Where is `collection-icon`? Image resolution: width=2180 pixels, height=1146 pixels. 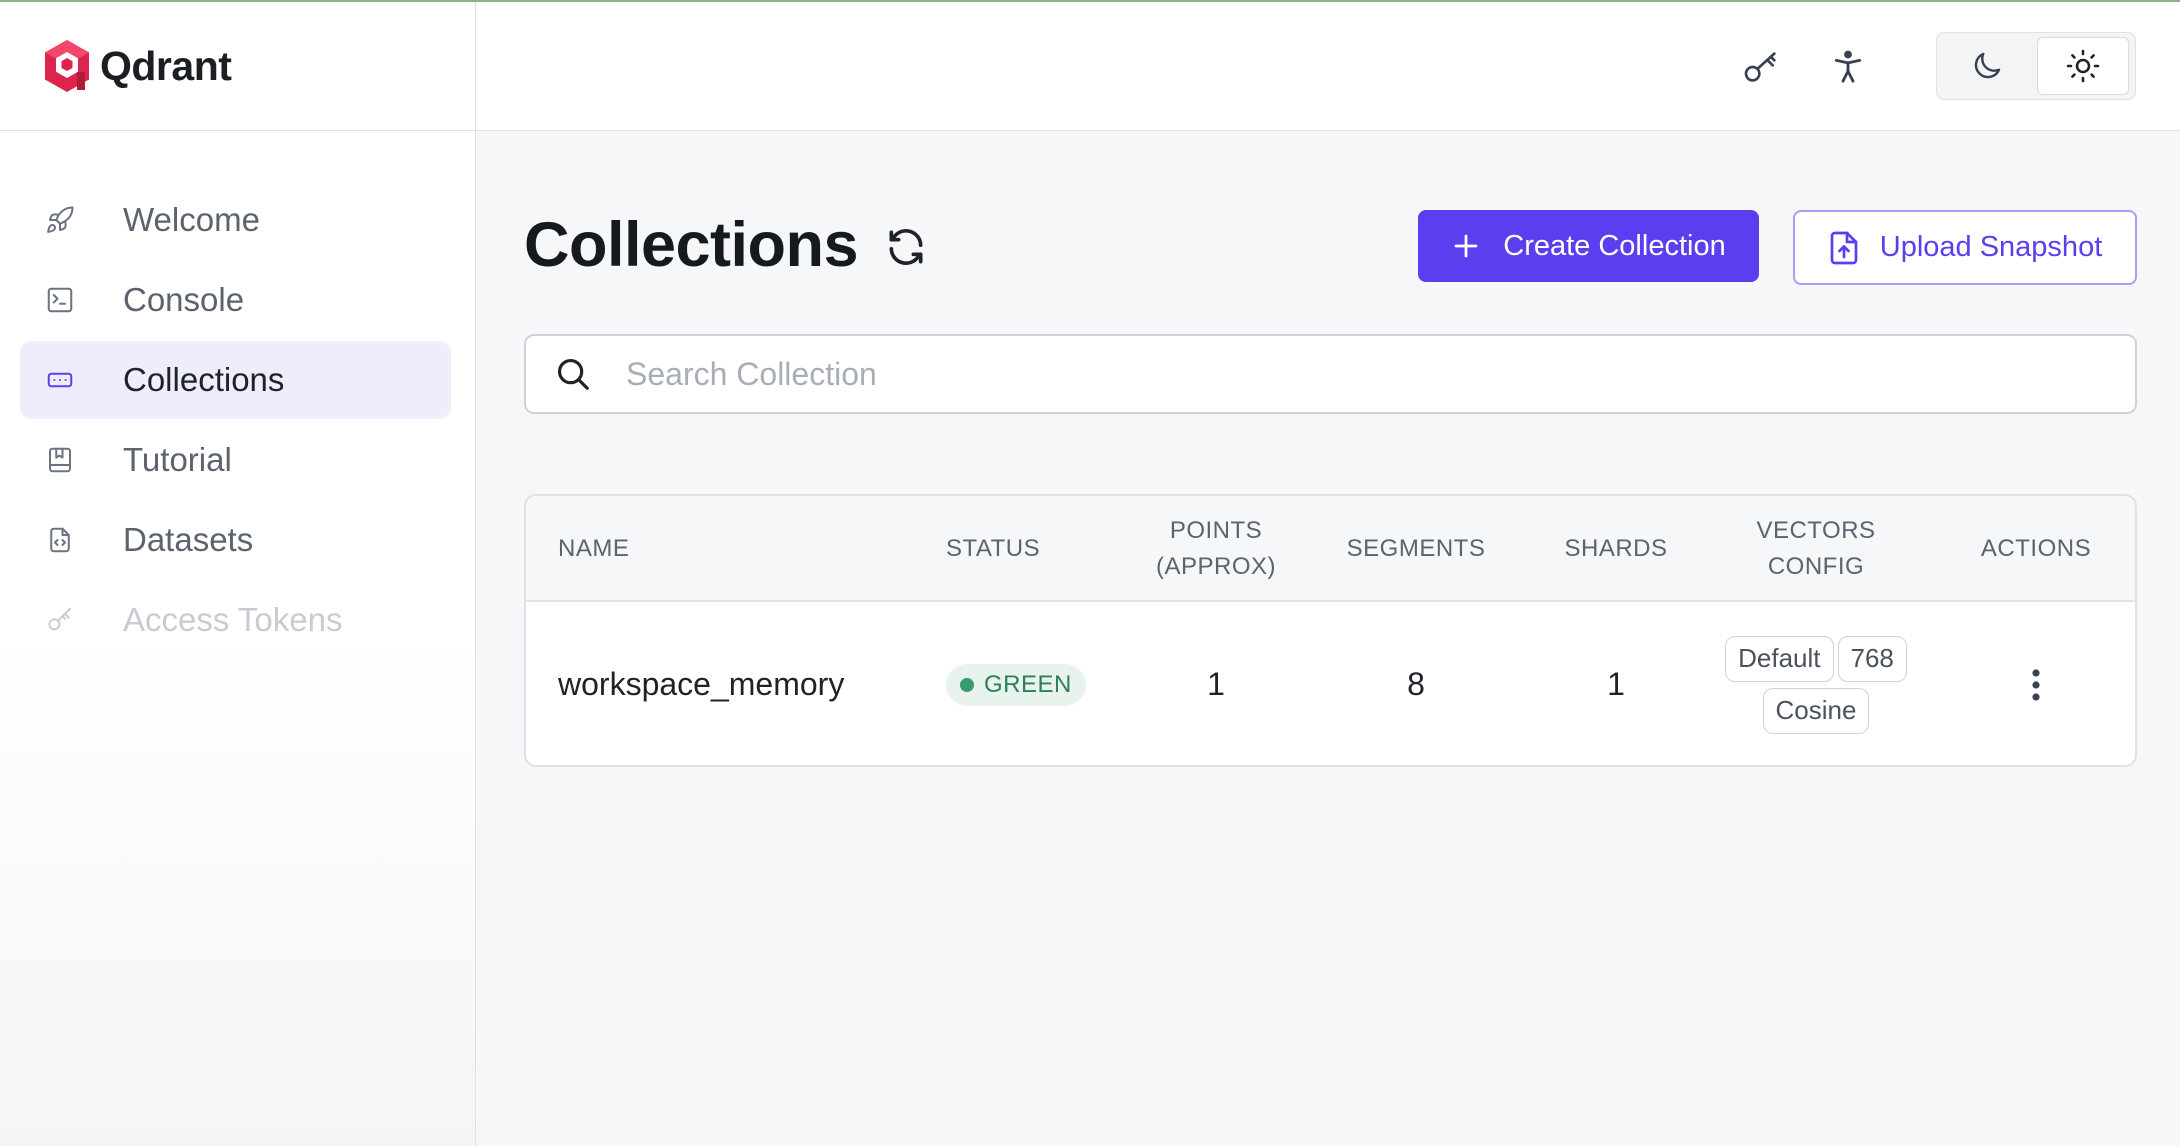
collection-icon is located at coordinates (60, 380).